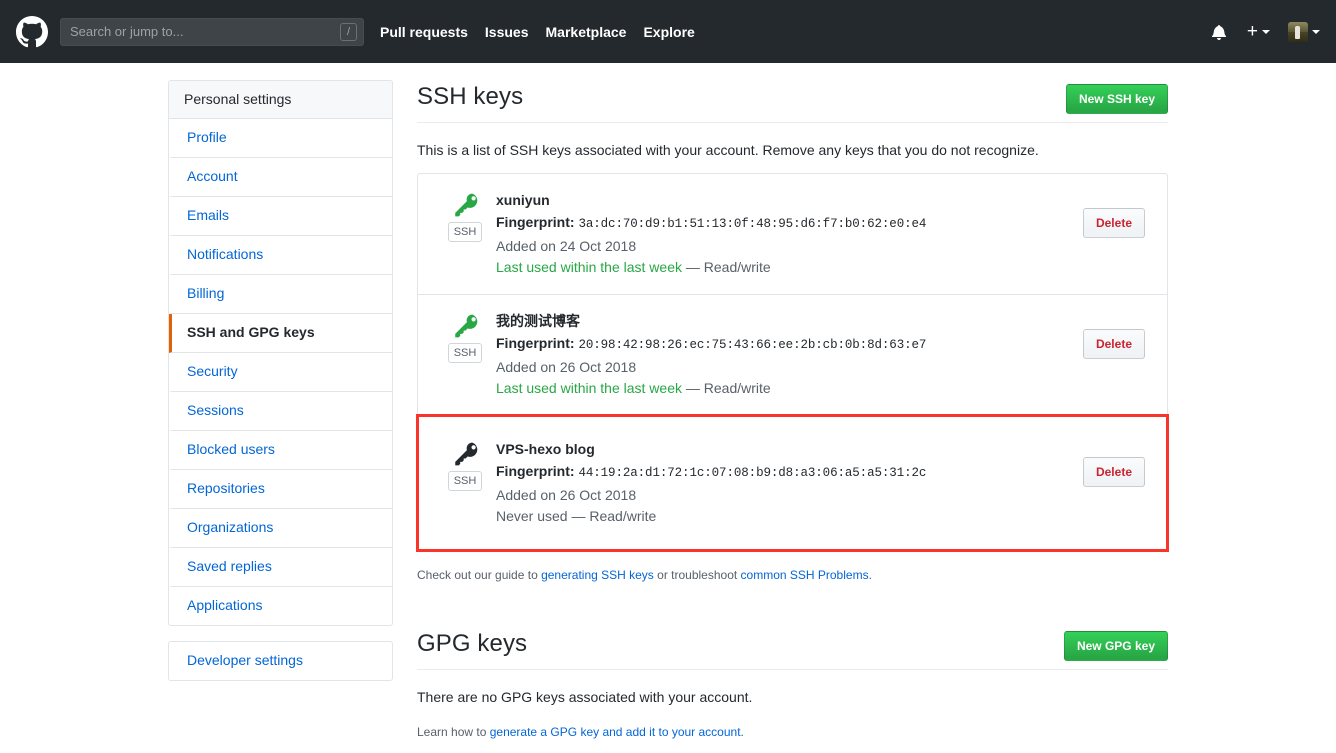  What do you see at coordinates (545, 449) in the screenshot?
I see `key-title: VPS-hexo blog` at bounding box center [545, 449].